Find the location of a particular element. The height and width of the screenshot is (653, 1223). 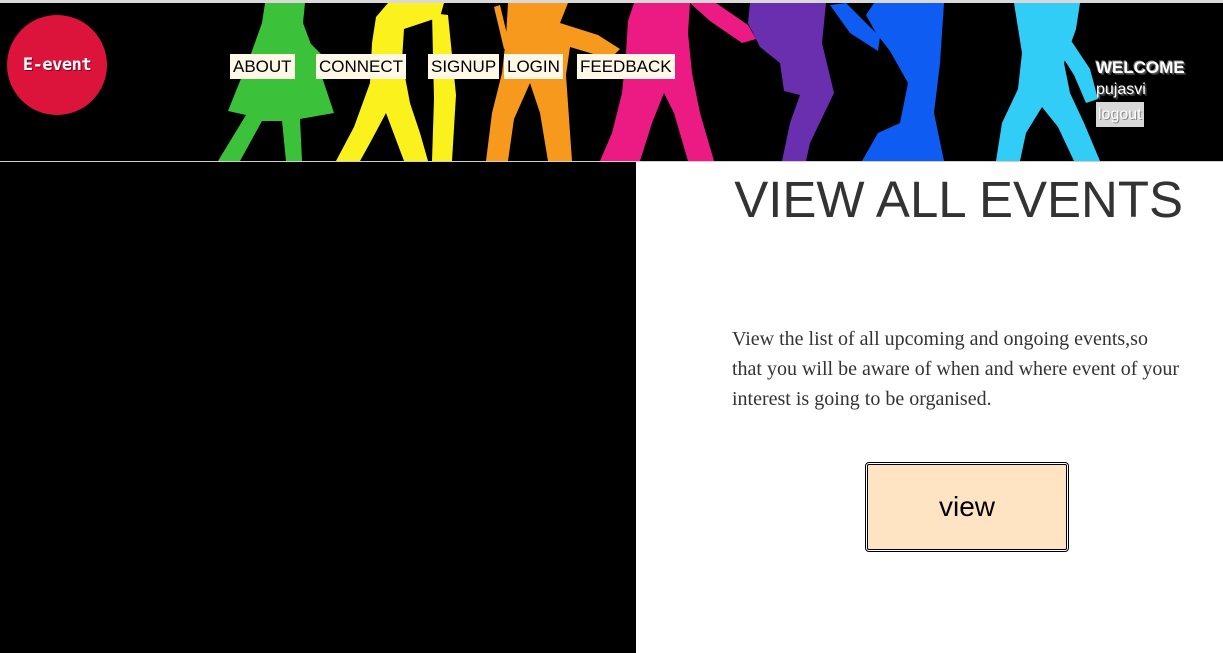

yellow-dancer-silhouette is located at coordinates (396, 82).